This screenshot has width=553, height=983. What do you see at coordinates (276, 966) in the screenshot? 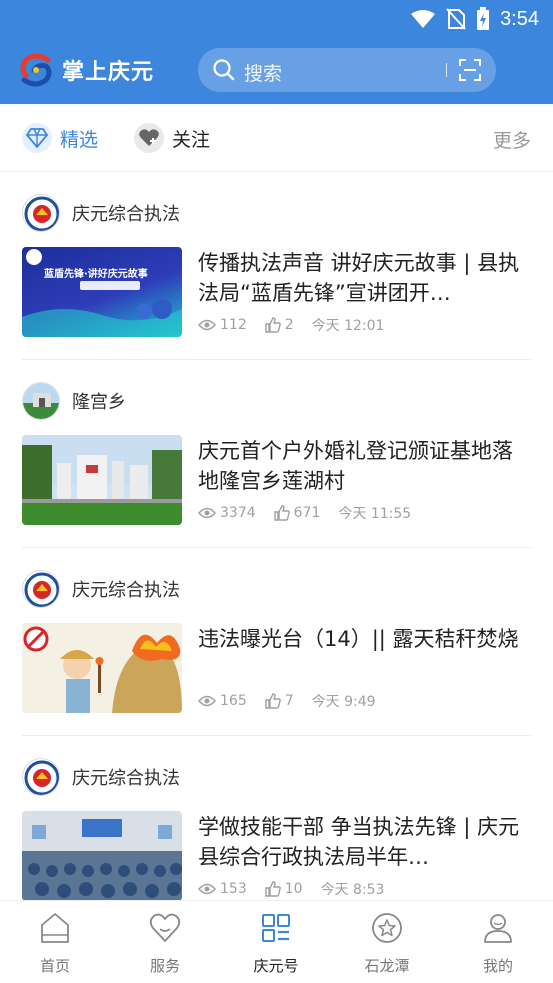
I see `nav-label: 庆元号` at bounding box center [276, 966].